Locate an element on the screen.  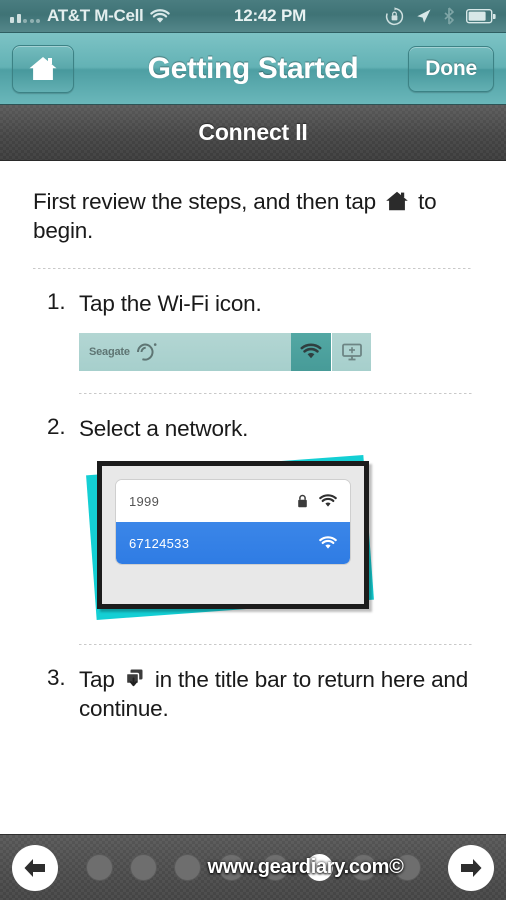
rotation-lock-icon is located at coordinates (394, 16).